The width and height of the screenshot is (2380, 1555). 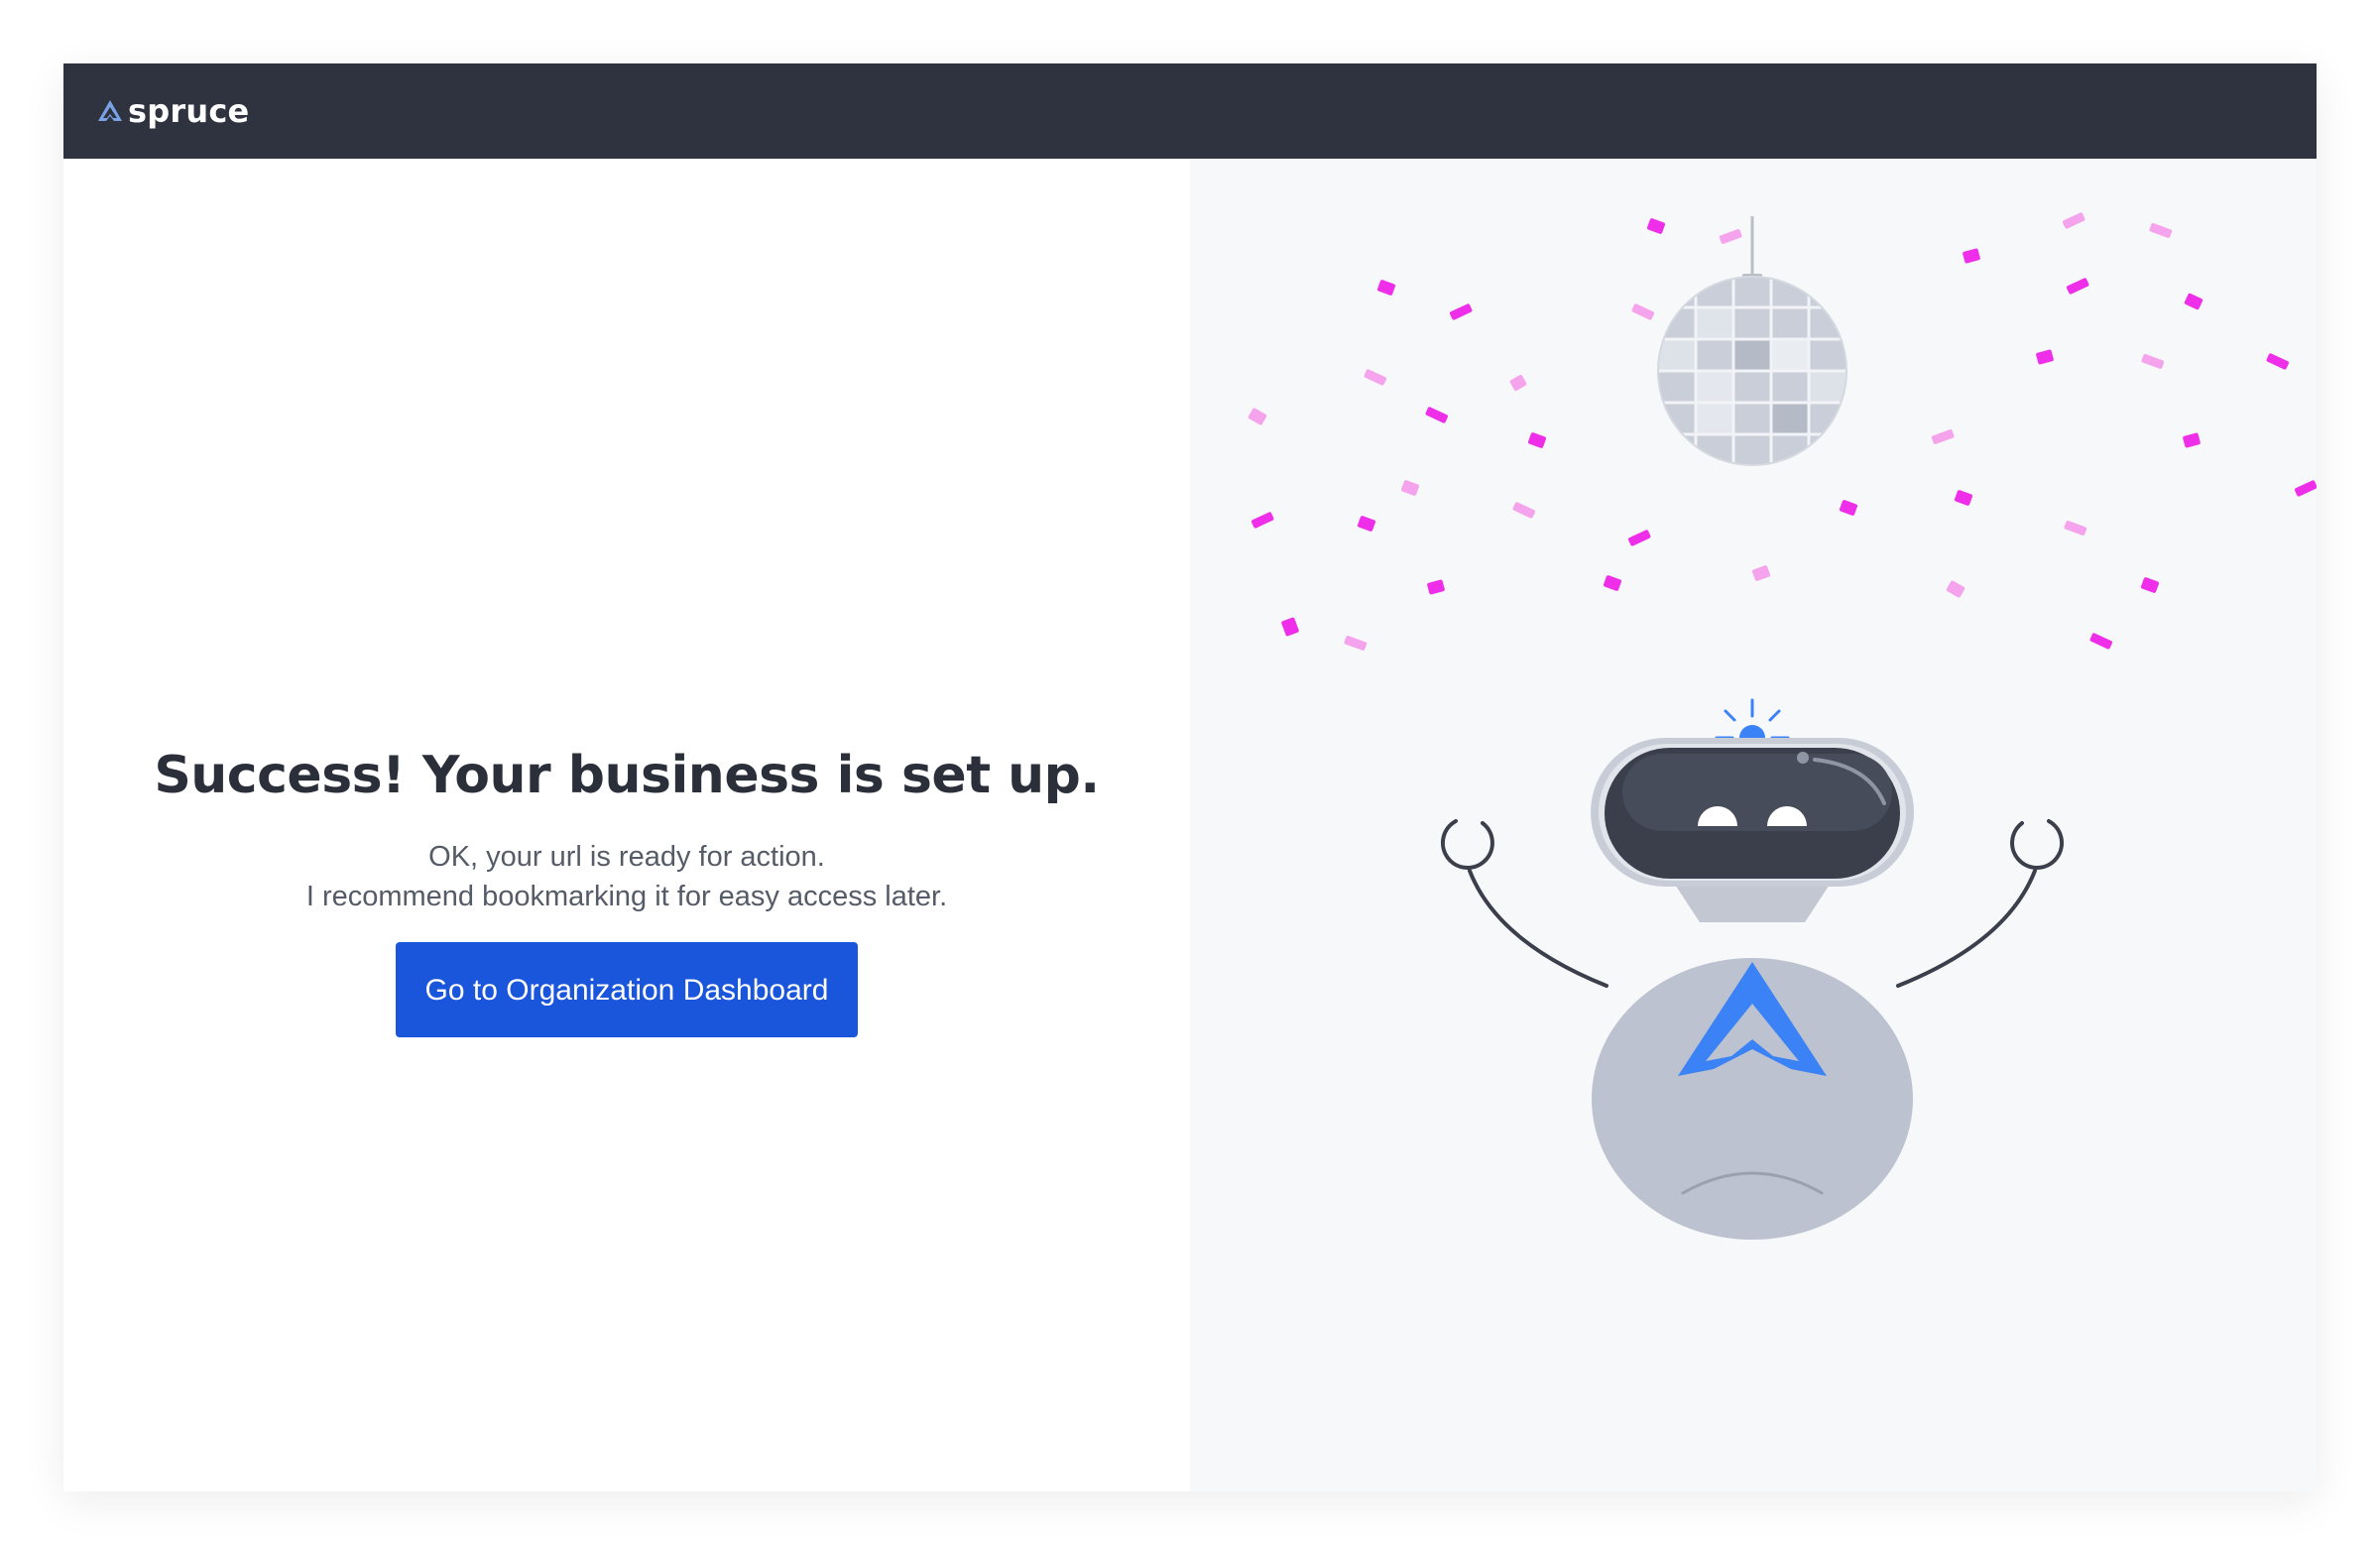 What do you see at coordinates (189, 111) in the screenshot?
I see `brand-name: spruce` at bounding box center [189, 111].